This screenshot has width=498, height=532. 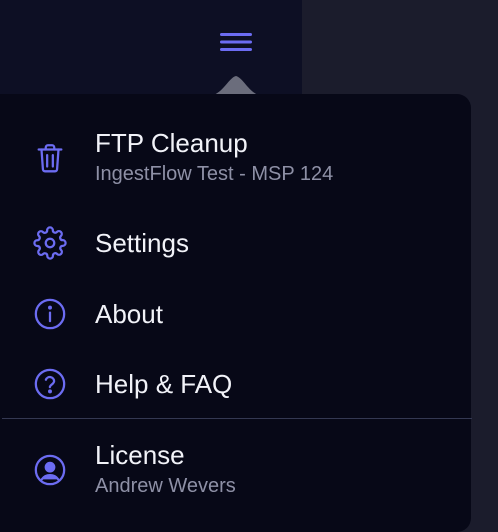 What do you see at coordinates (237, 418) in the screenshot?
I see `menu-divider` at bounding box center [237, 418].